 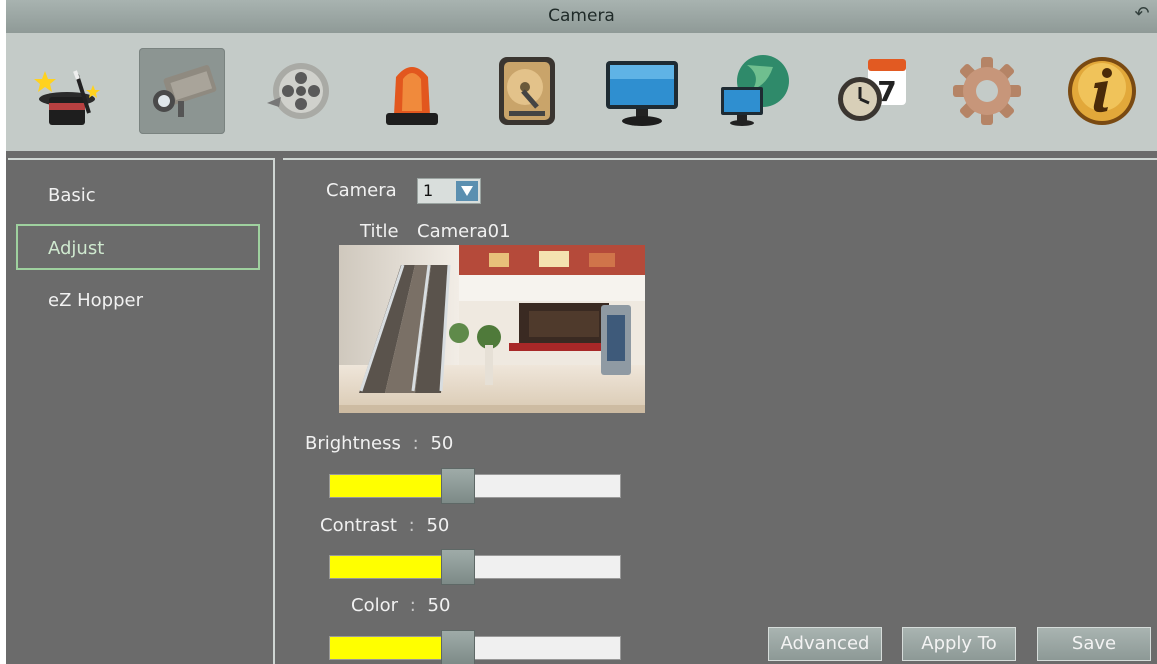 What do you see at coordinates (439, 605) in the screenshot?
I see `color-value: 50` at bounding box center [439, 605].